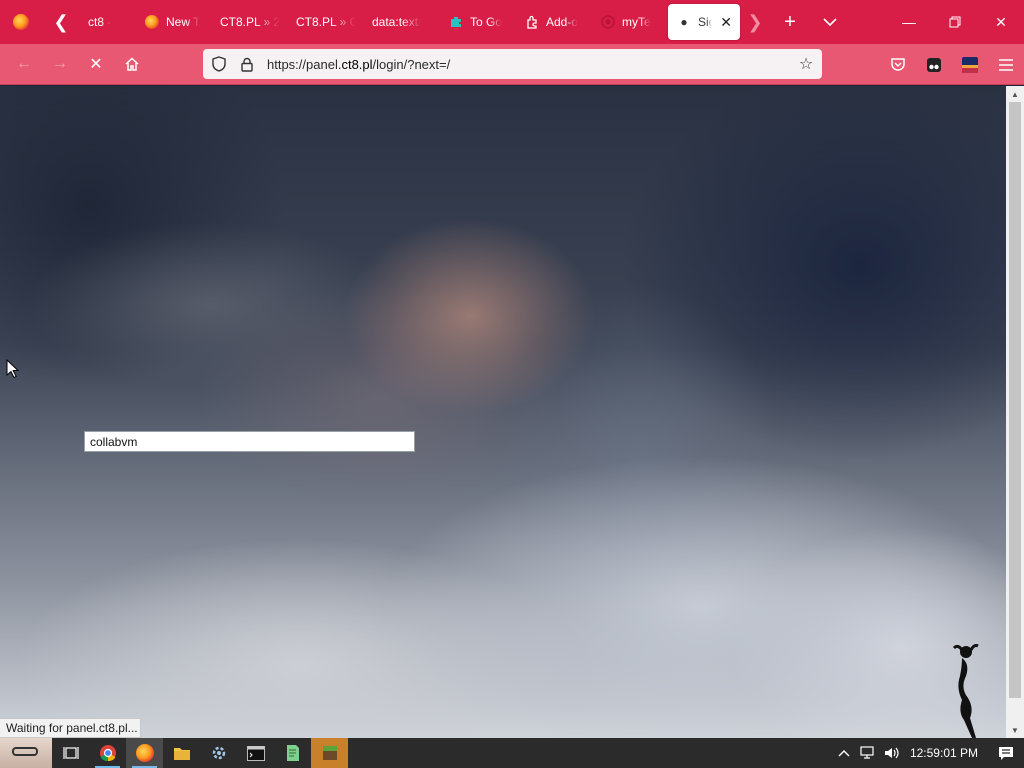  What do you see at coordinates (144, 753) in the screenshot?
I see `firefox-taskbar-icon` at bounding box center [144, 753].